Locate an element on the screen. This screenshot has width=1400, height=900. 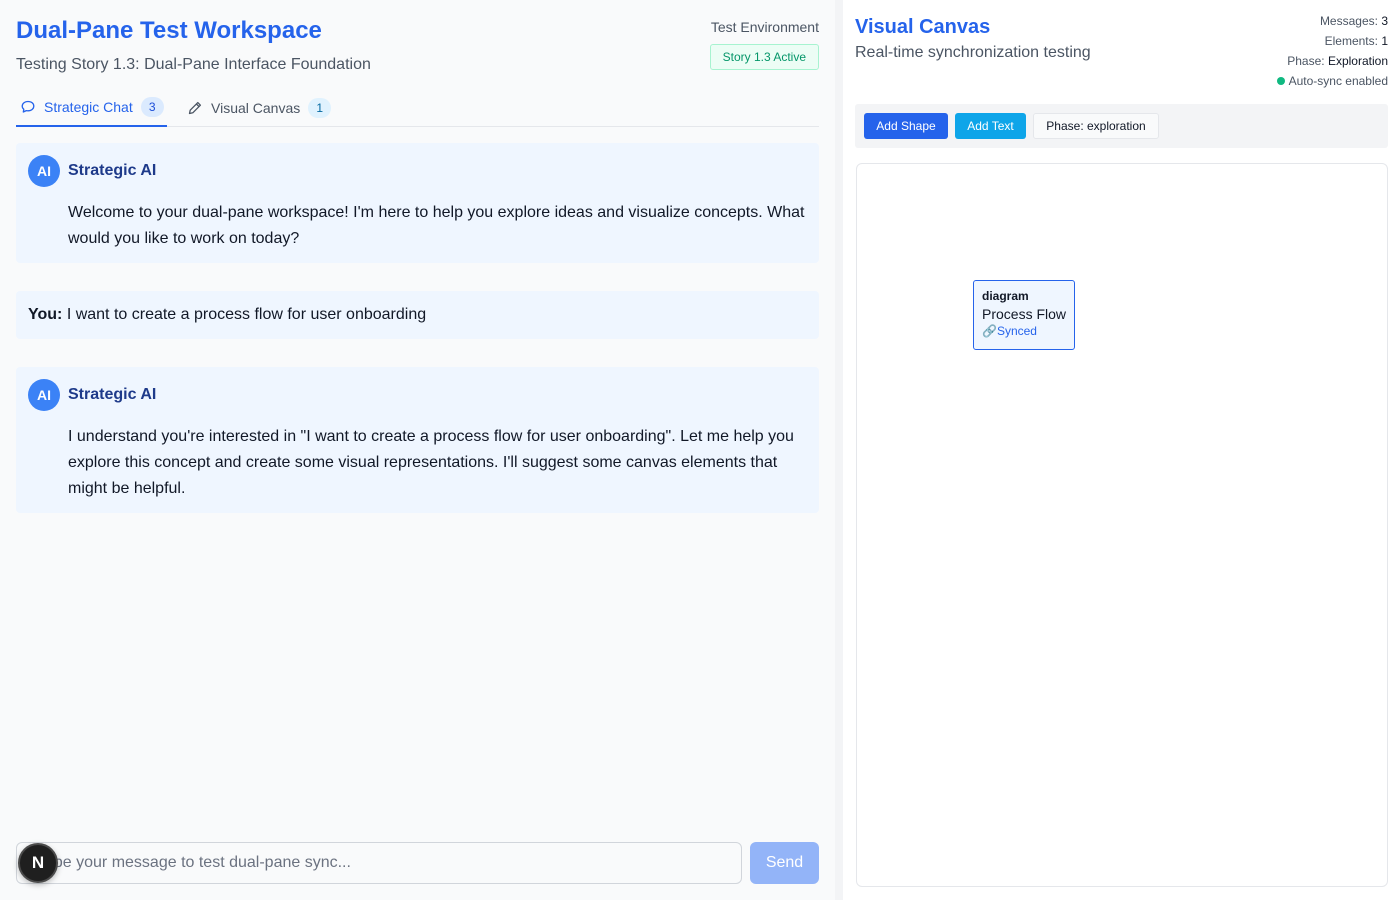
add-shape-button: Add Shape is located at coordinates (906, 126).